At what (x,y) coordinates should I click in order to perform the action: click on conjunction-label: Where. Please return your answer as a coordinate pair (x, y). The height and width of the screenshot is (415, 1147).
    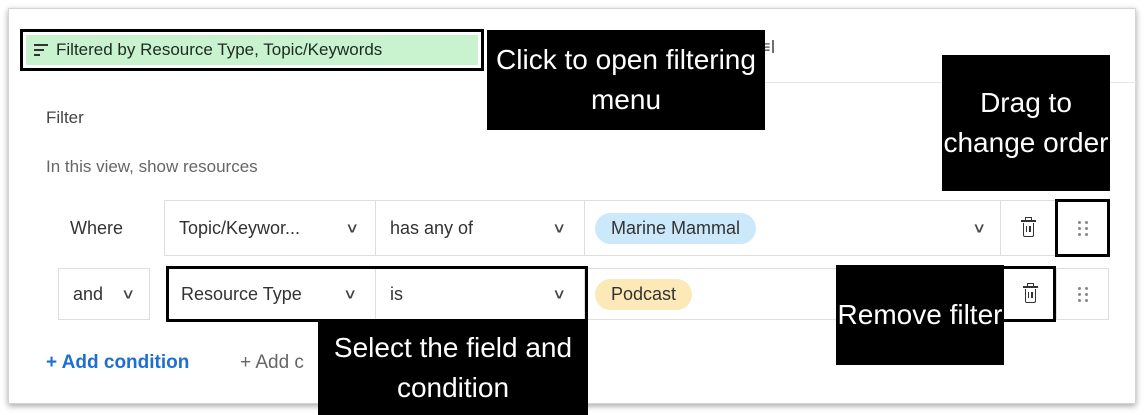
    Looking at the image, I should click on (97, 227).